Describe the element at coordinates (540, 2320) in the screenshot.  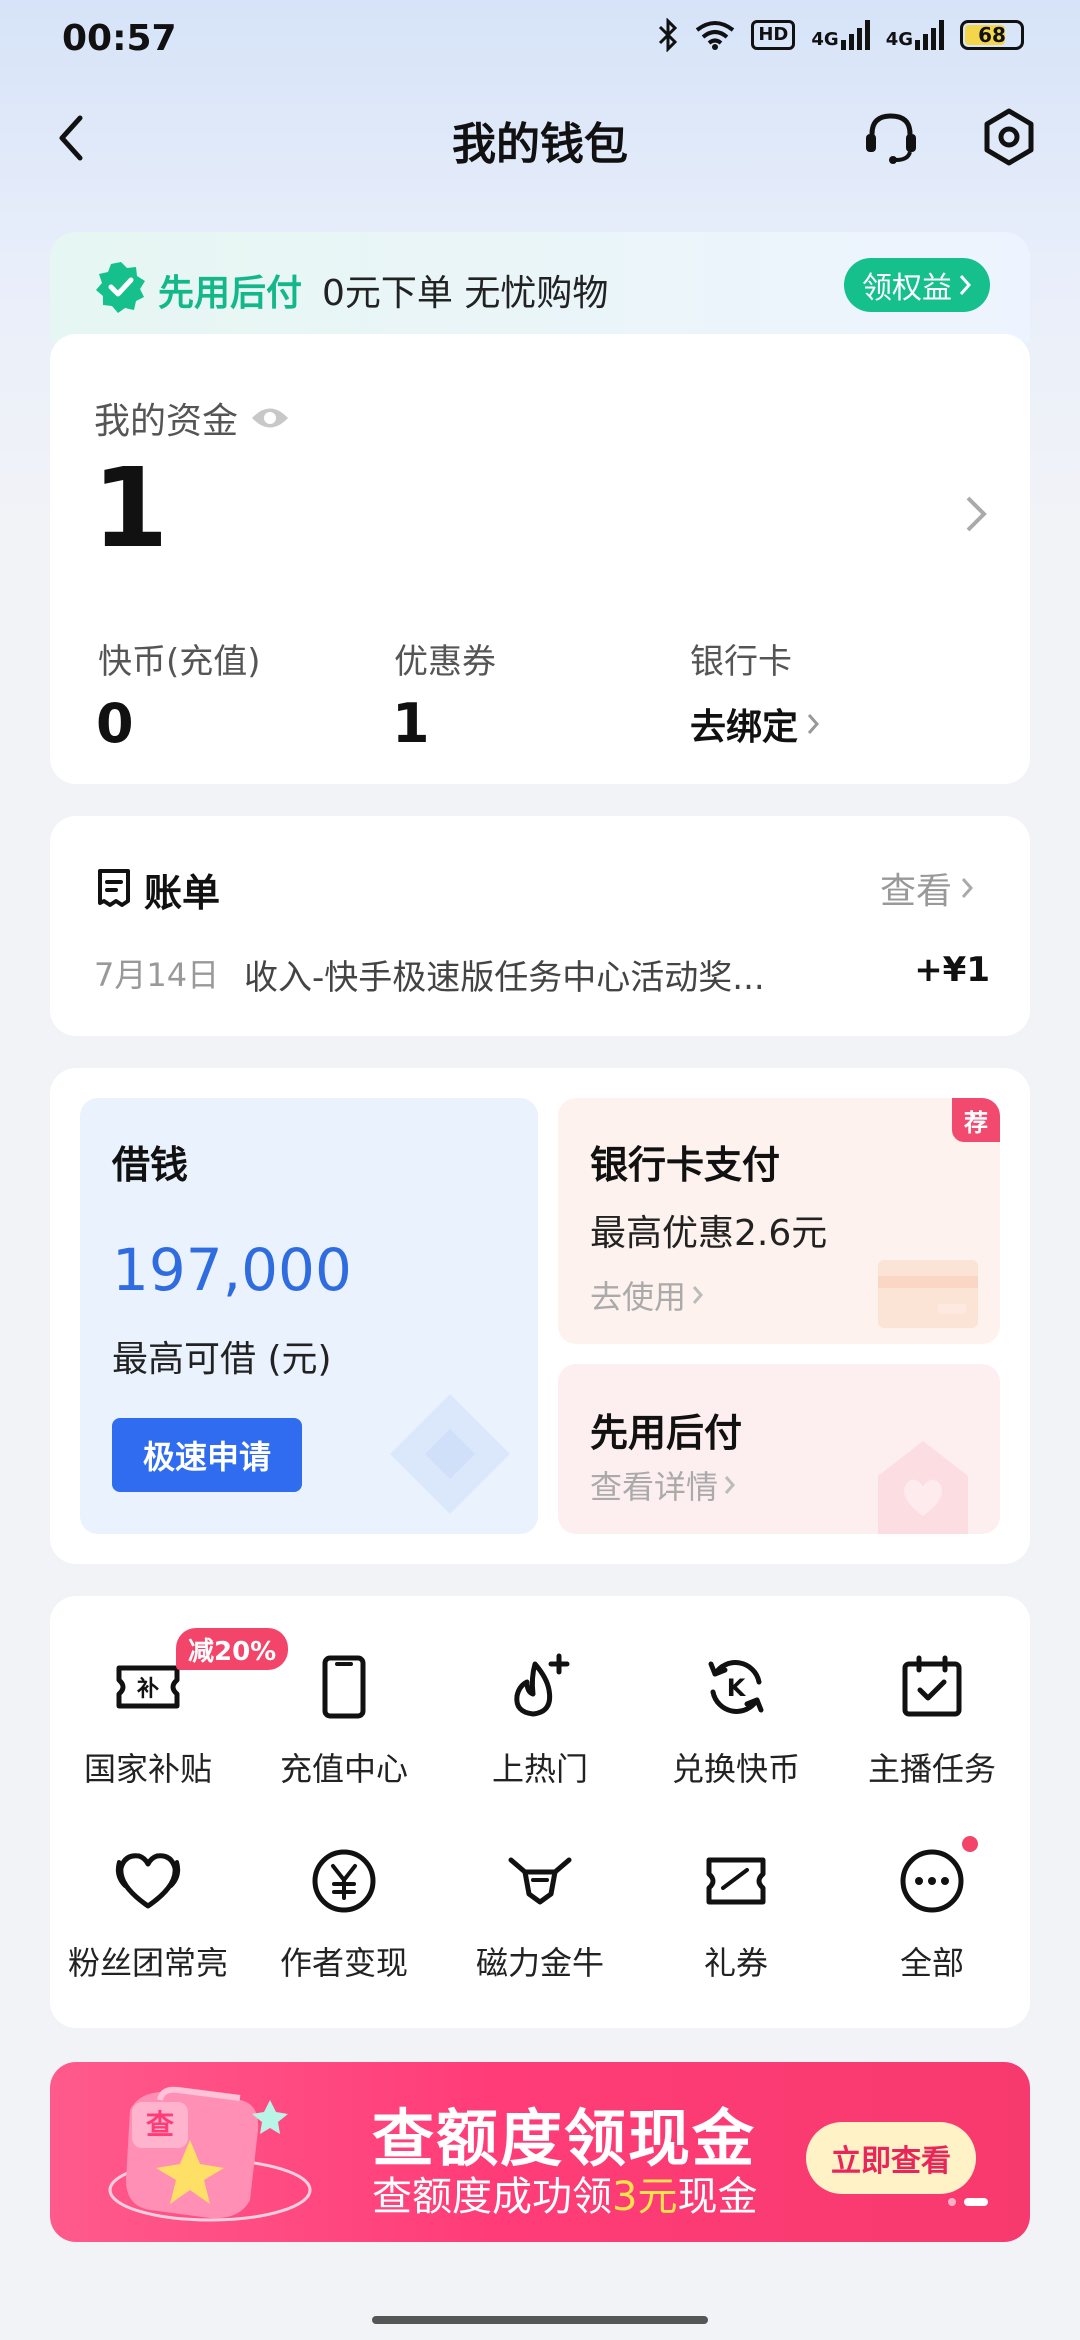
I see `home-indicator` at that location.